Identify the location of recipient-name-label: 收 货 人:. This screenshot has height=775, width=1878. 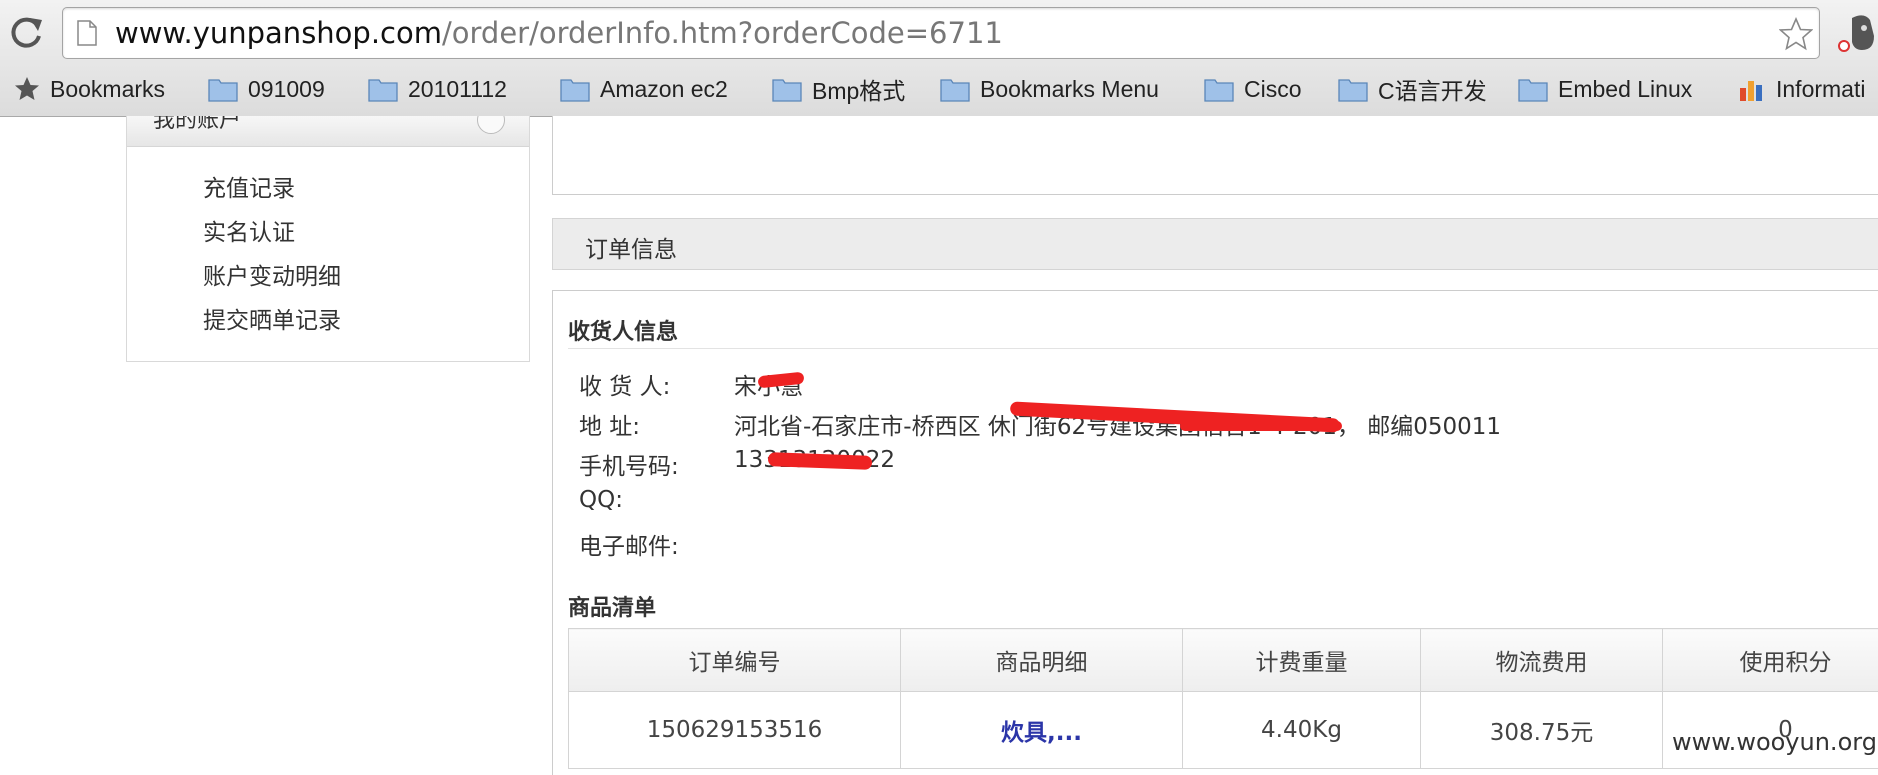
(624, 384).